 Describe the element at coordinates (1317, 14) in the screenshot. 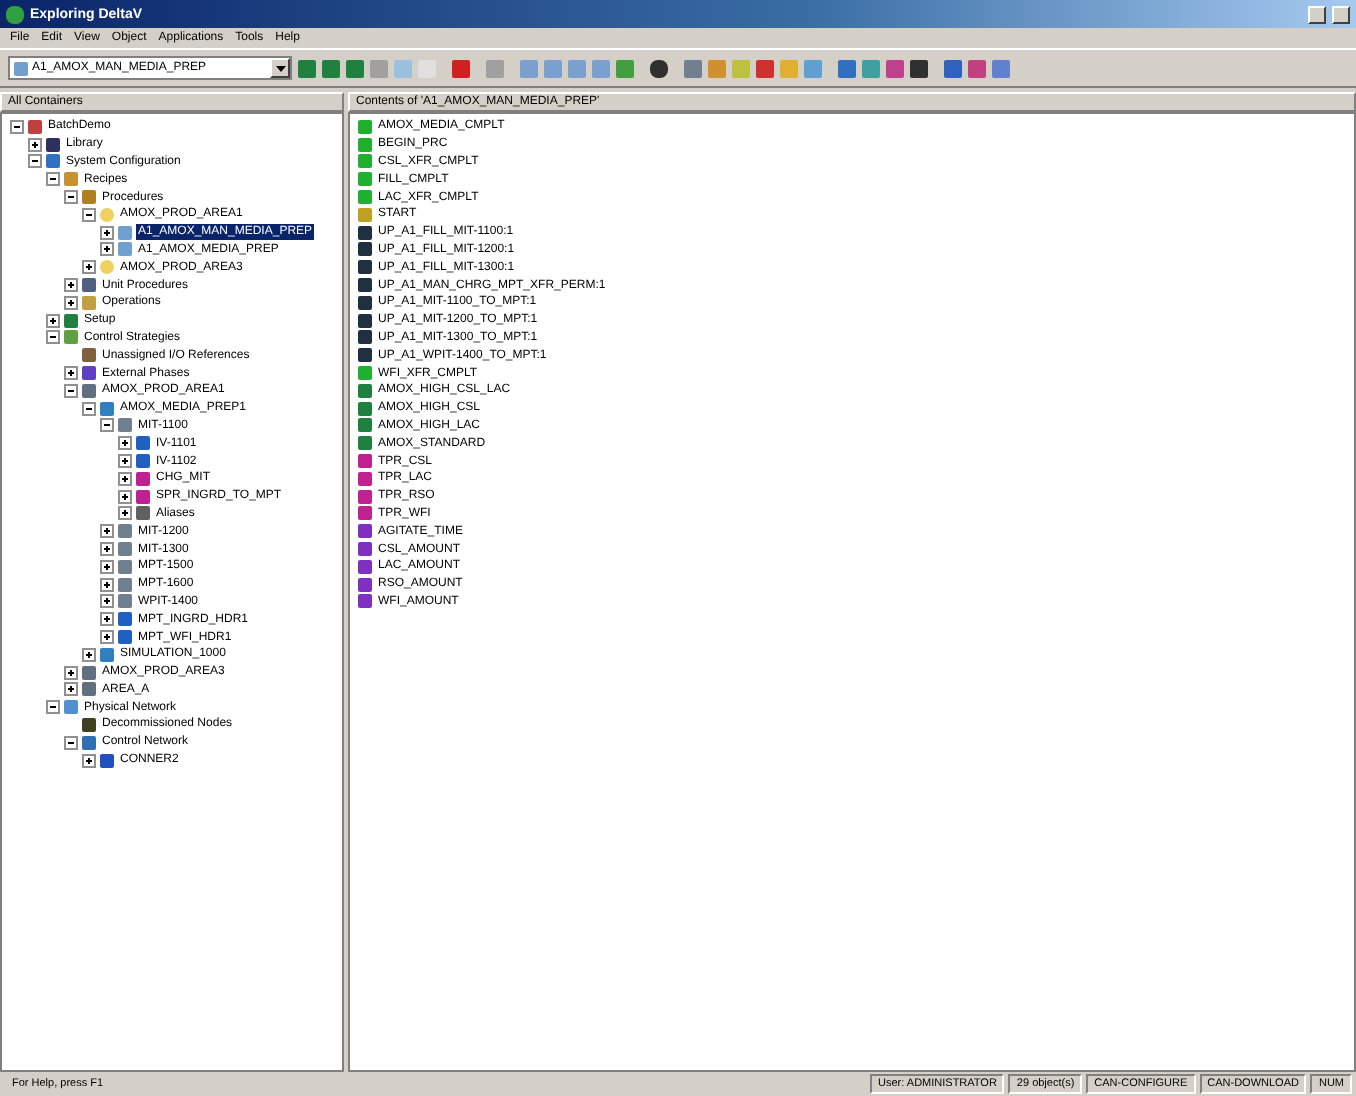

I see `minimize-button` at that location.